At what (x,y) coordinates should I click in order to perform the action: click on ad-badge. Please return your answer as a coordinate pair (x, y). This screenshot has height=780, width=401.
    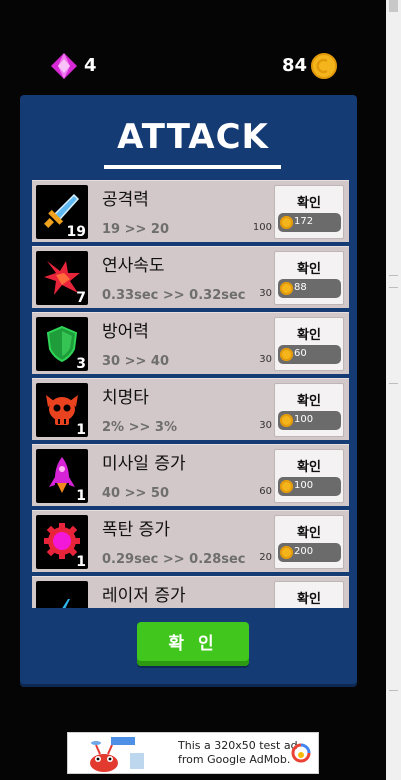
    Looking at the image, I should click on (123, 741).